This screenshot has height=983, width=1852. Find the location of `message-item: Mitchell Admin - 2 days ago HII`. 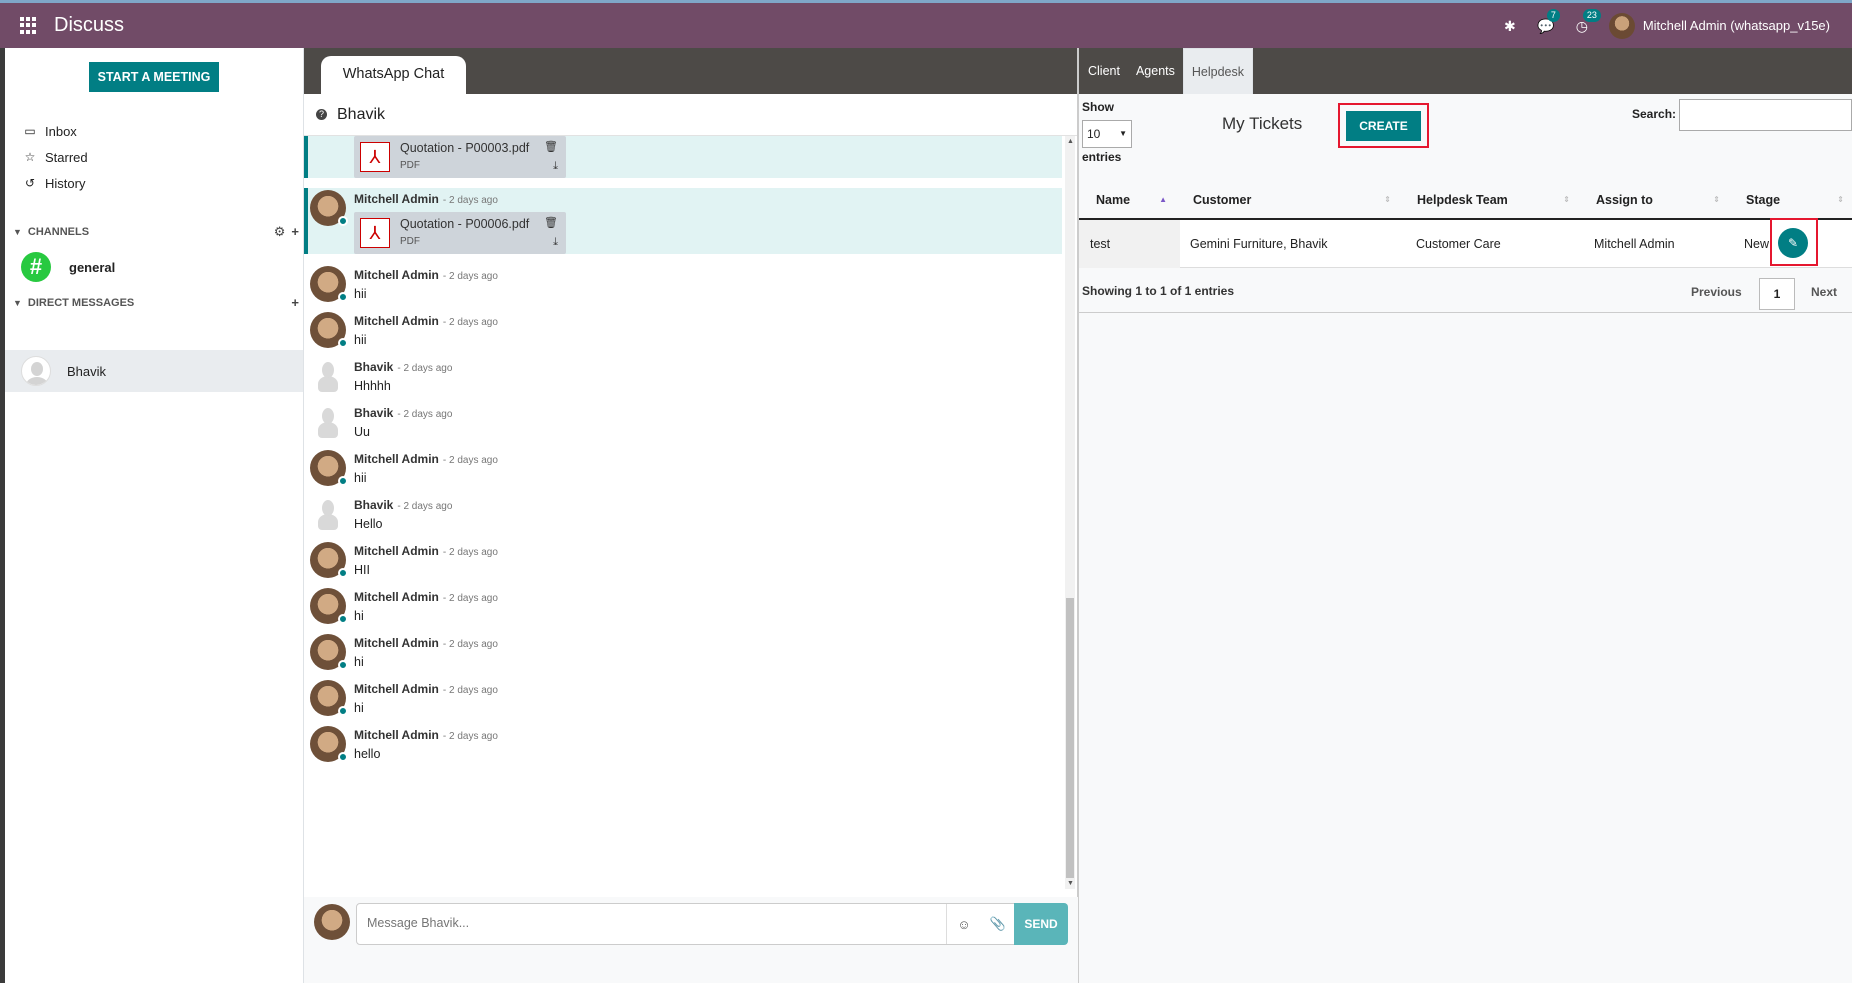

message-item: Mitchell Admin - 2 days ago HII is located at coordinates (683, 563).